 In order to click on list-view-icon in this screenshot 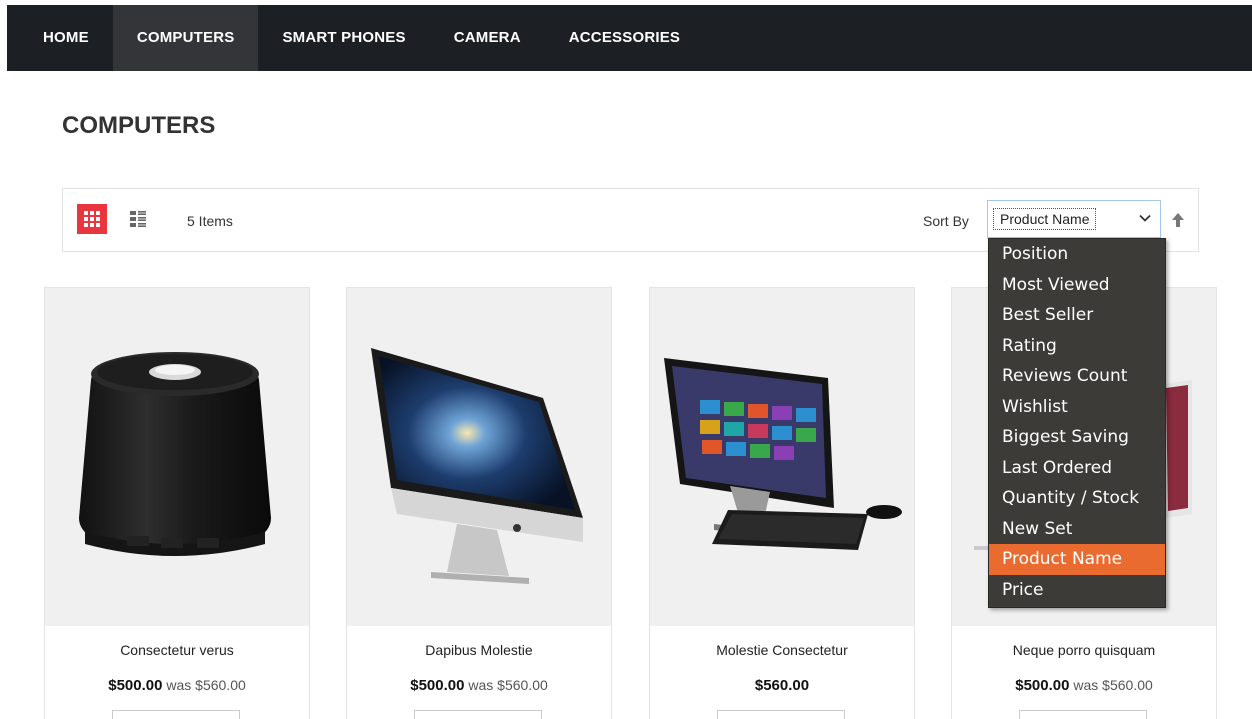, I will do `click(138, 219)`.